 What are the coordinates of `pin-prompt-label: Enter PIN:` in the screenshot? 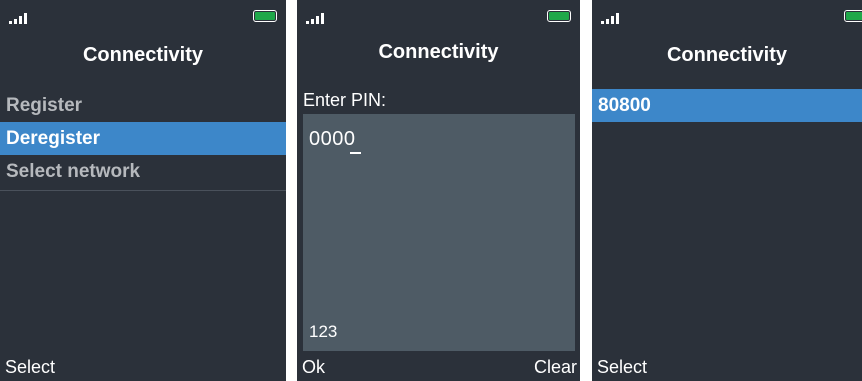 It's located at (345, 100).